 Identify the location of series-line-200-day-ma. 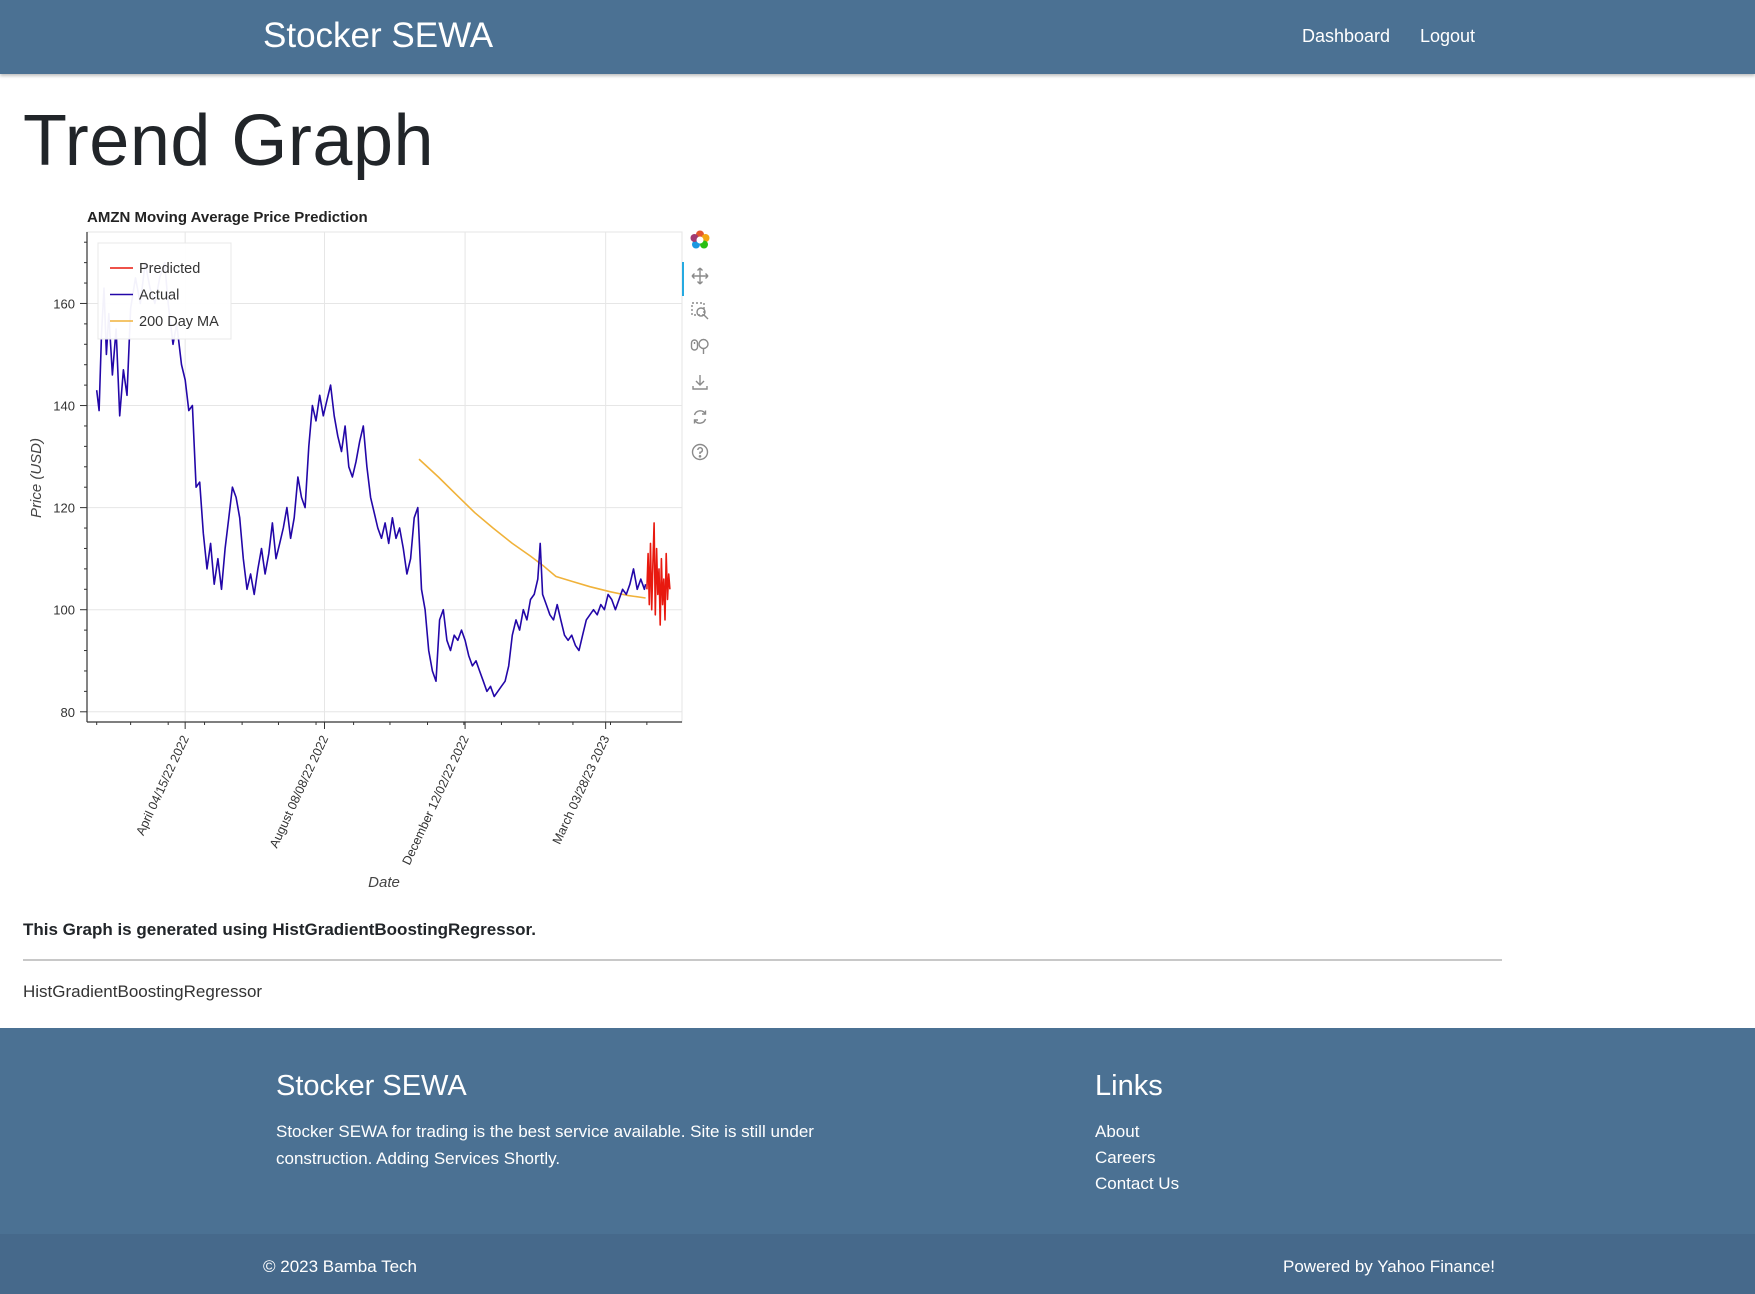
(532, 528).